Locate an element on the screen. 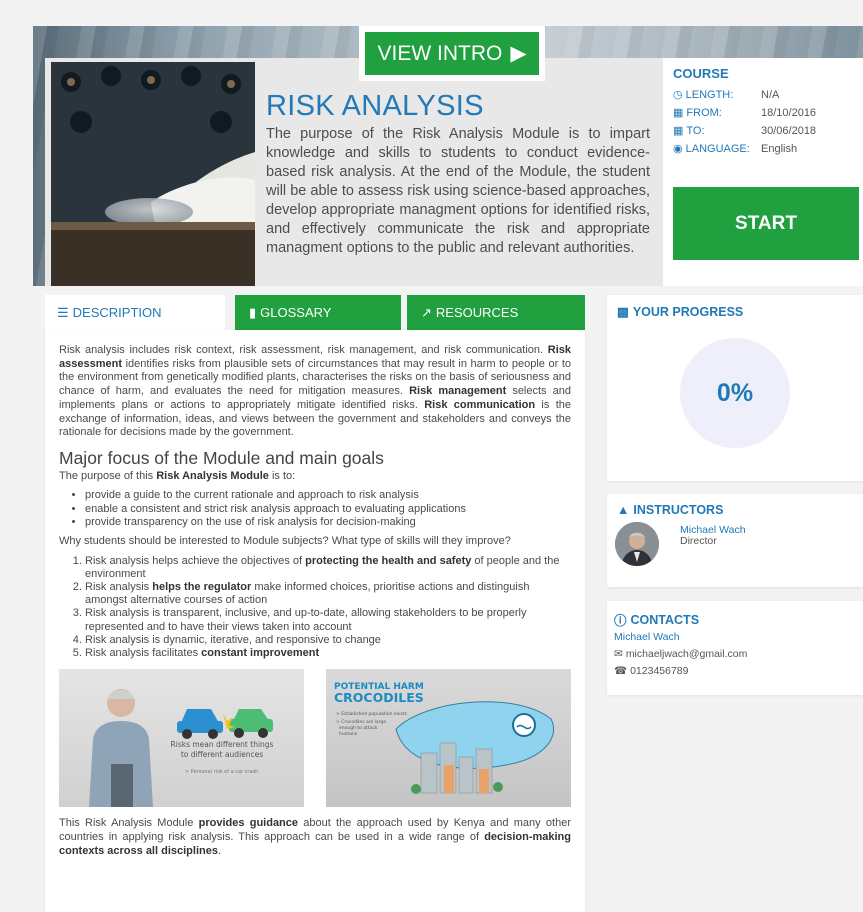  tab-resources: ↗ RESOURCES is located at coordinates (496, 312).